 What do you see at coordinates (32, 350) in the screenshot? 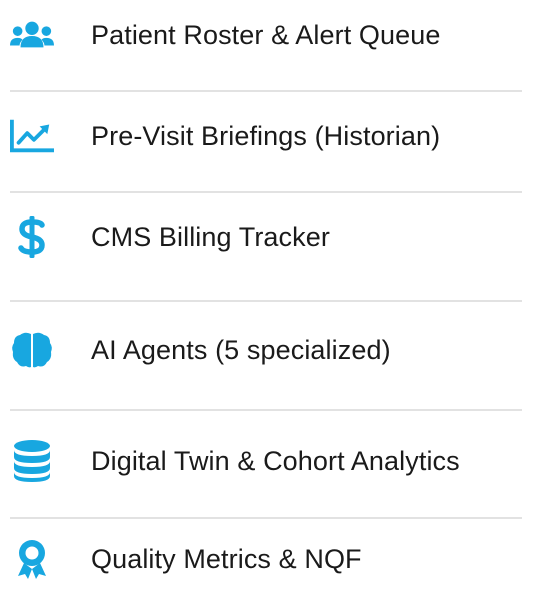
I see `brain-icon` at bounding box center [32, 350].